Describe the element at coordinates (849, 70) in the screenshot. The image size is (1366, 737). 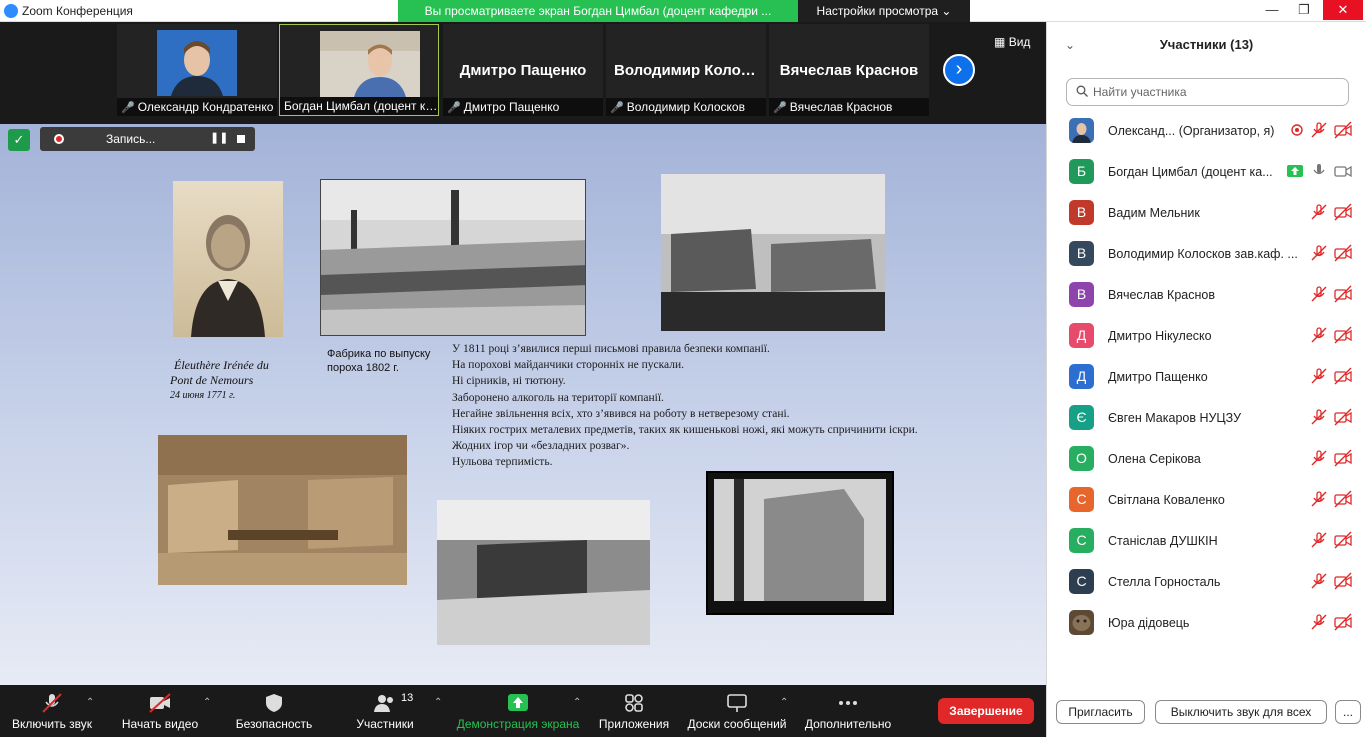
I see `video-tile: Вячеслав Краснов 🎤 Вячеслав Краснов` at that location.